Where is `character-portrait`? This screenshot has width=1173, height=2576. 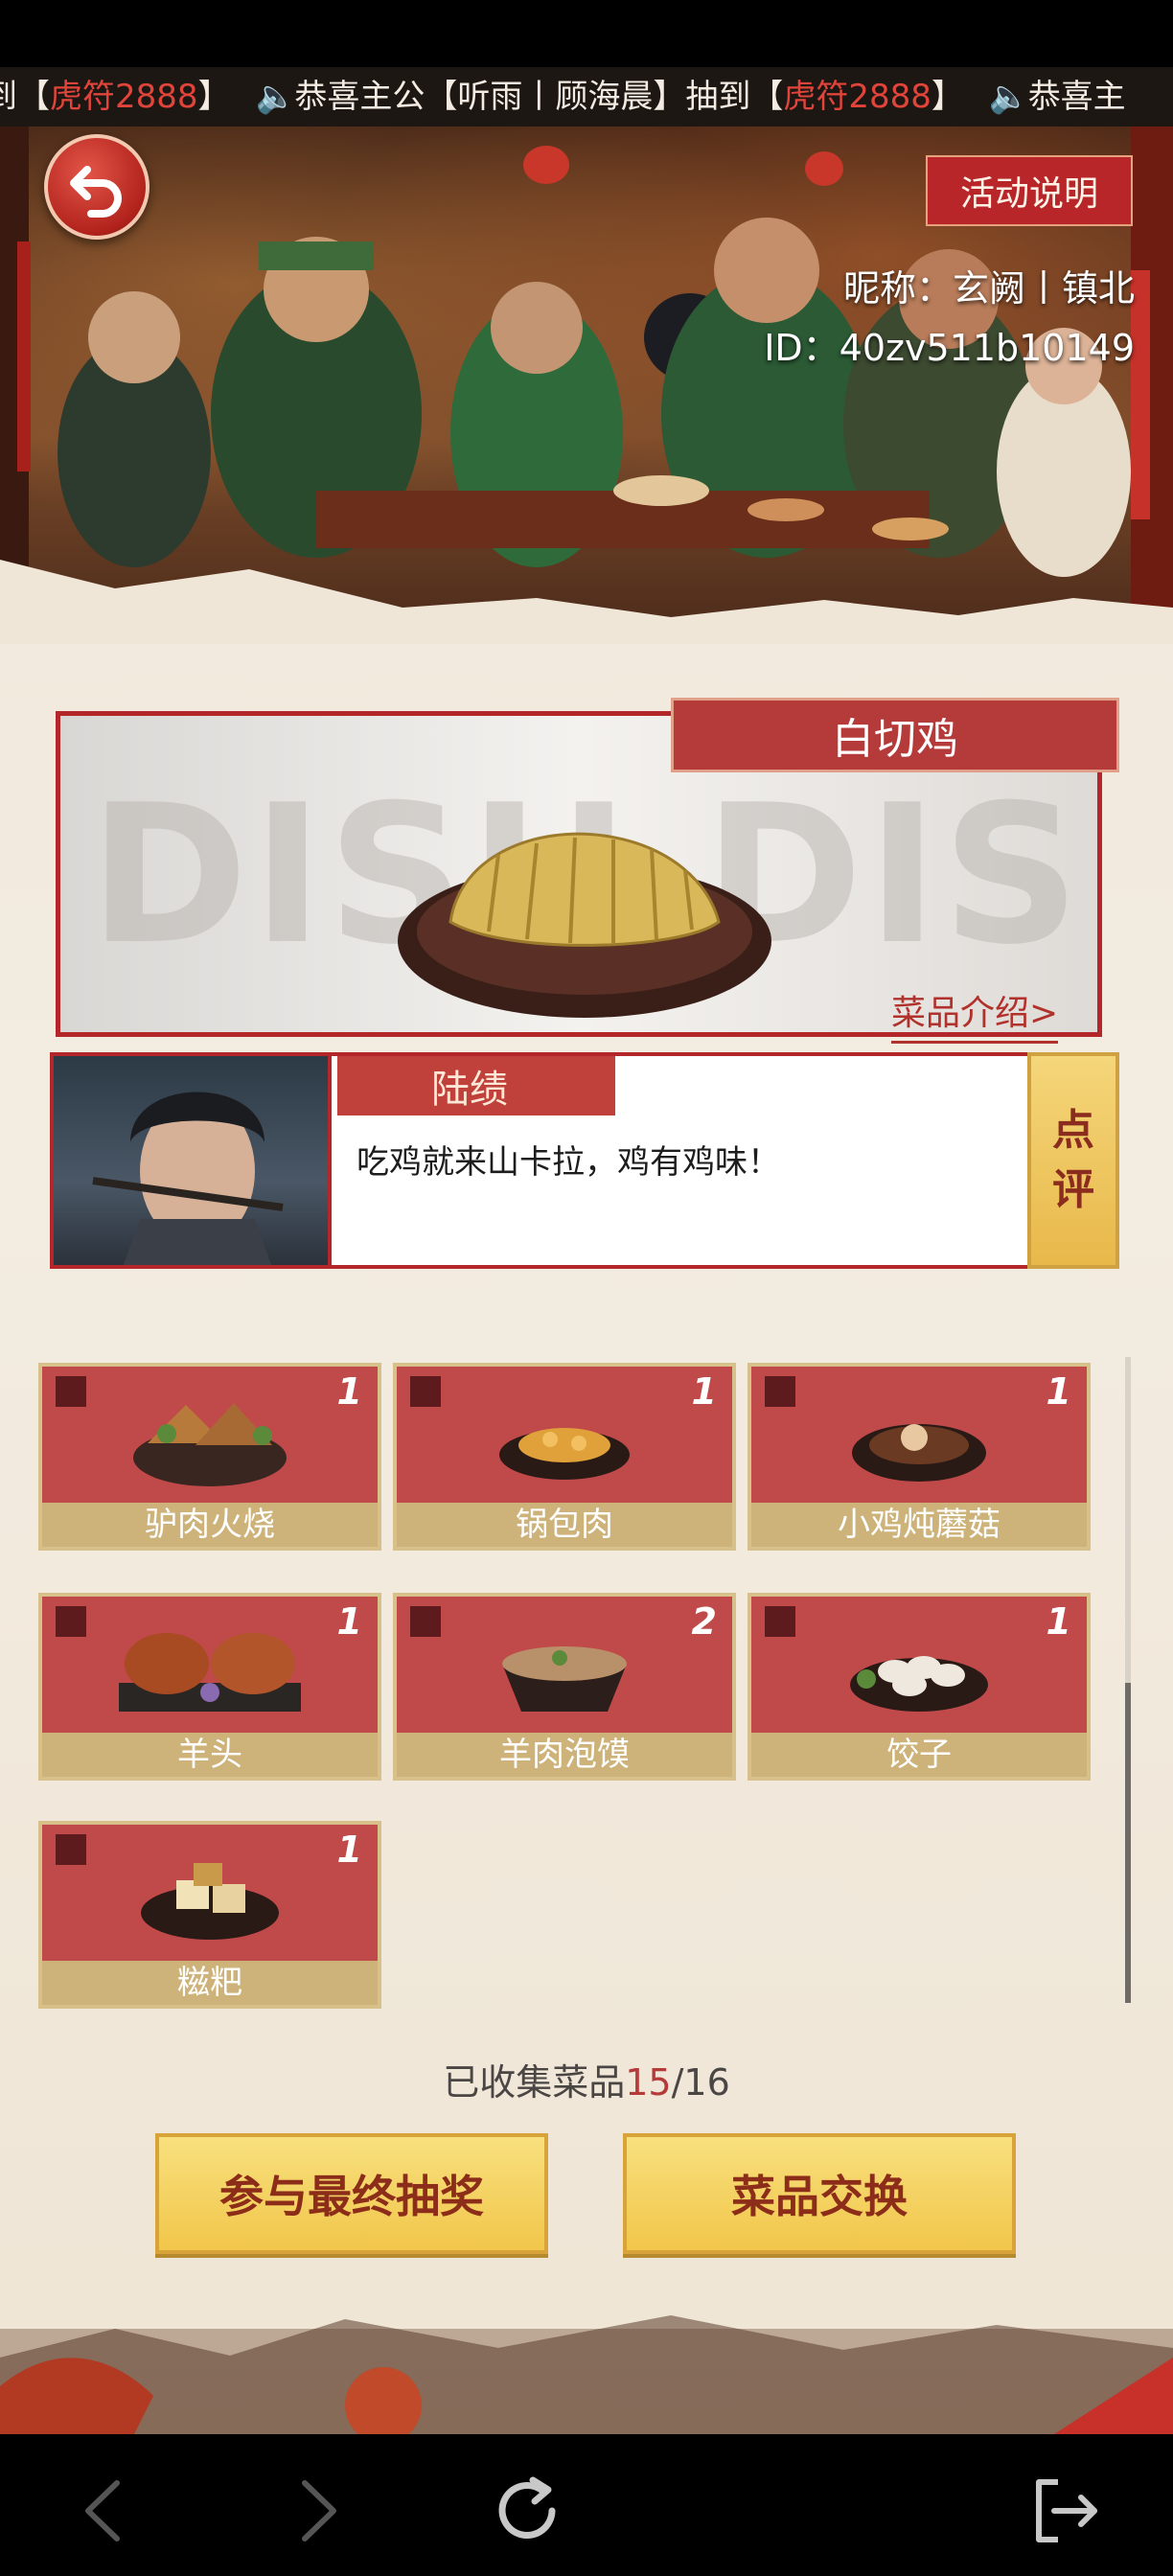 character-portrait is located at coordinates (193, 1160).